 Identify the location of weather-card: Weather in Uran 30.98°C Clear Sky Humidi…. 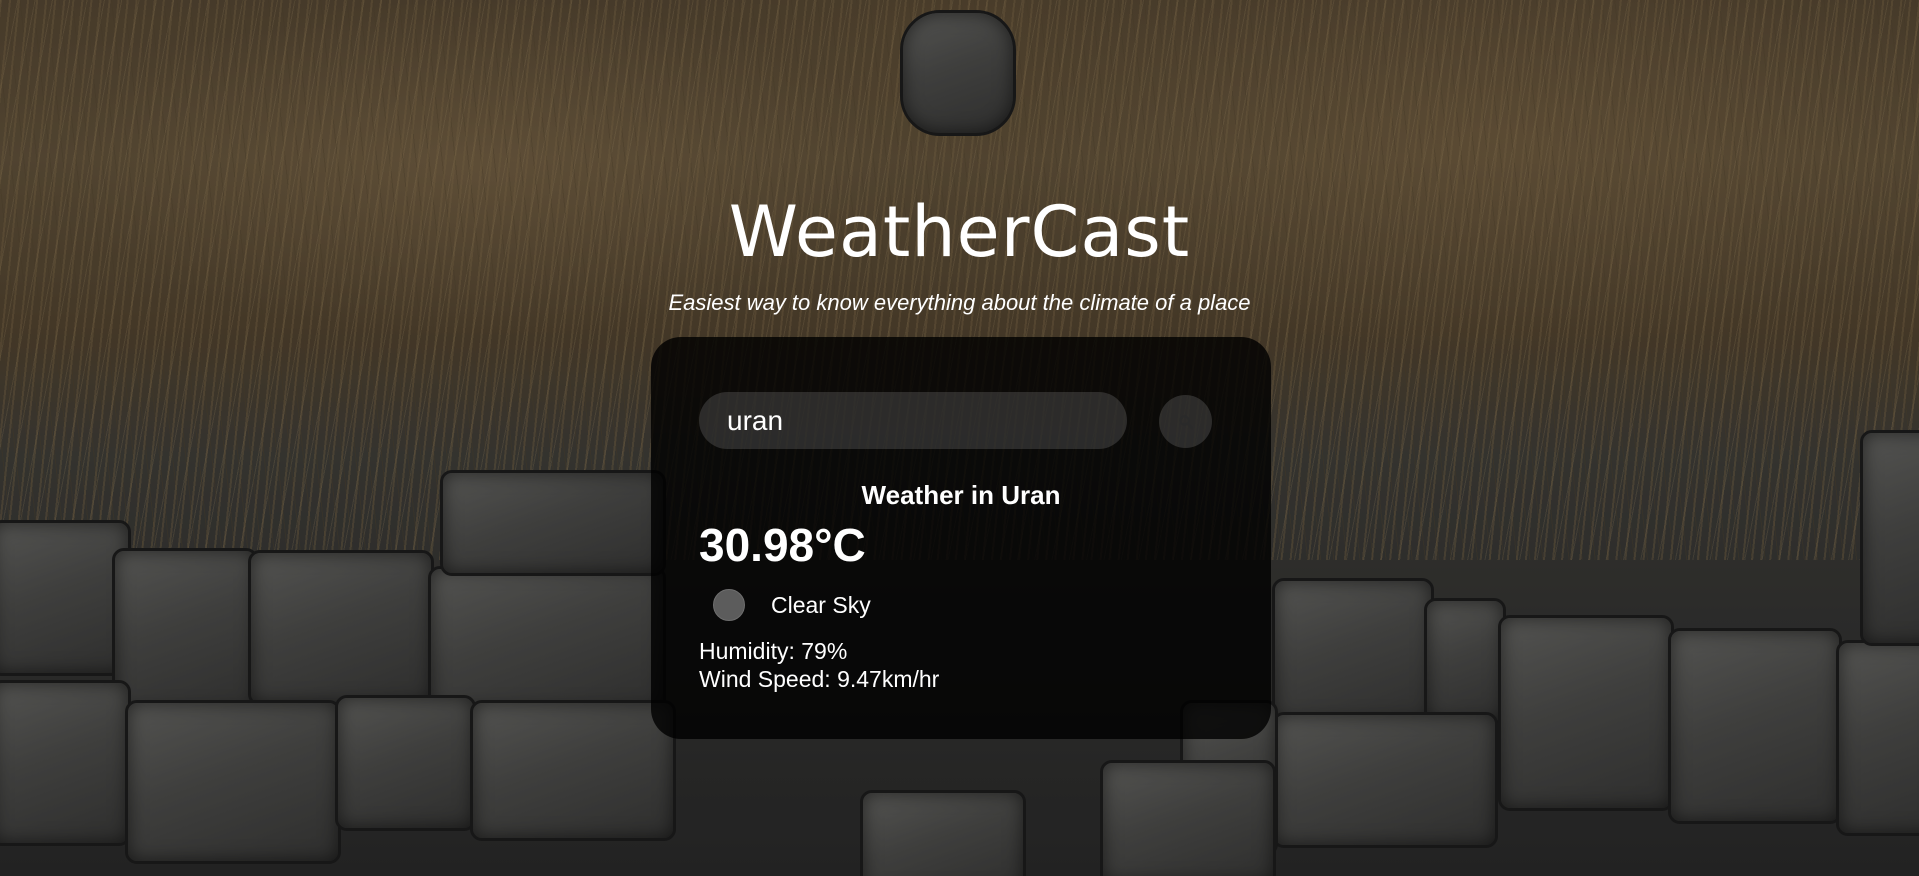
(961, 538).